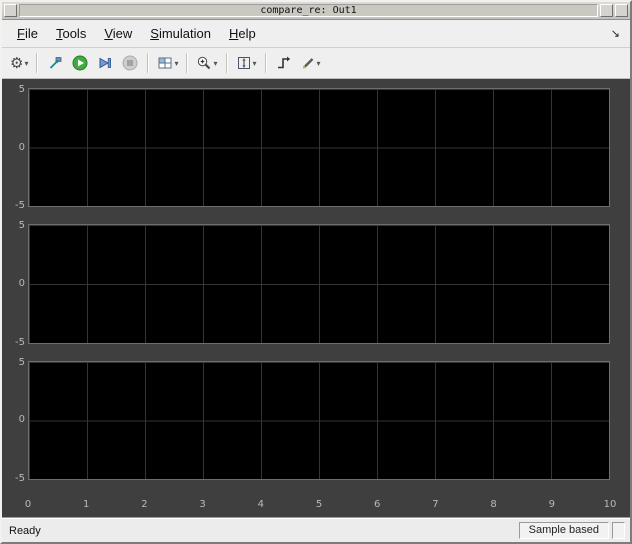  I want to click on window-system-menu-button, so click(10, 10).